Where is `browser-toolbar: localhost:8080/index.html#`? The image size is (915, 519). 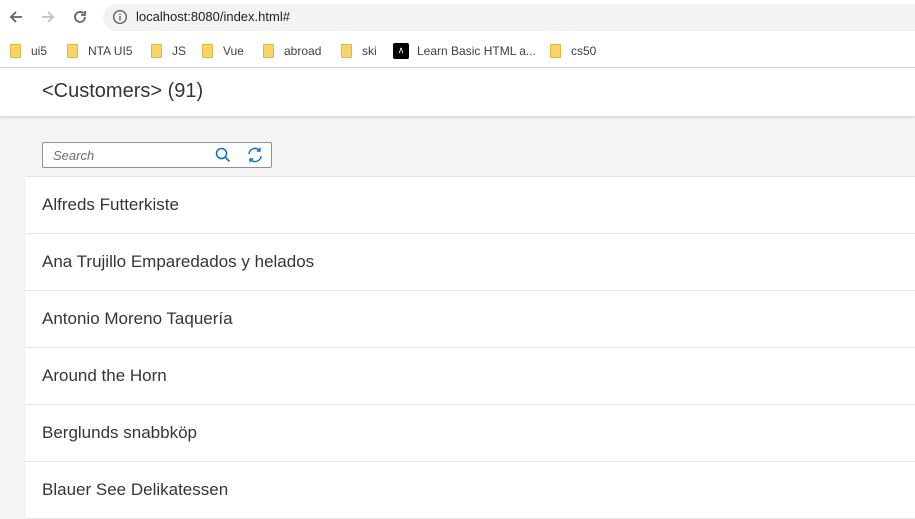
browser-toolbar: localhost:8080/index.html# is located at coordinates (457, 17).